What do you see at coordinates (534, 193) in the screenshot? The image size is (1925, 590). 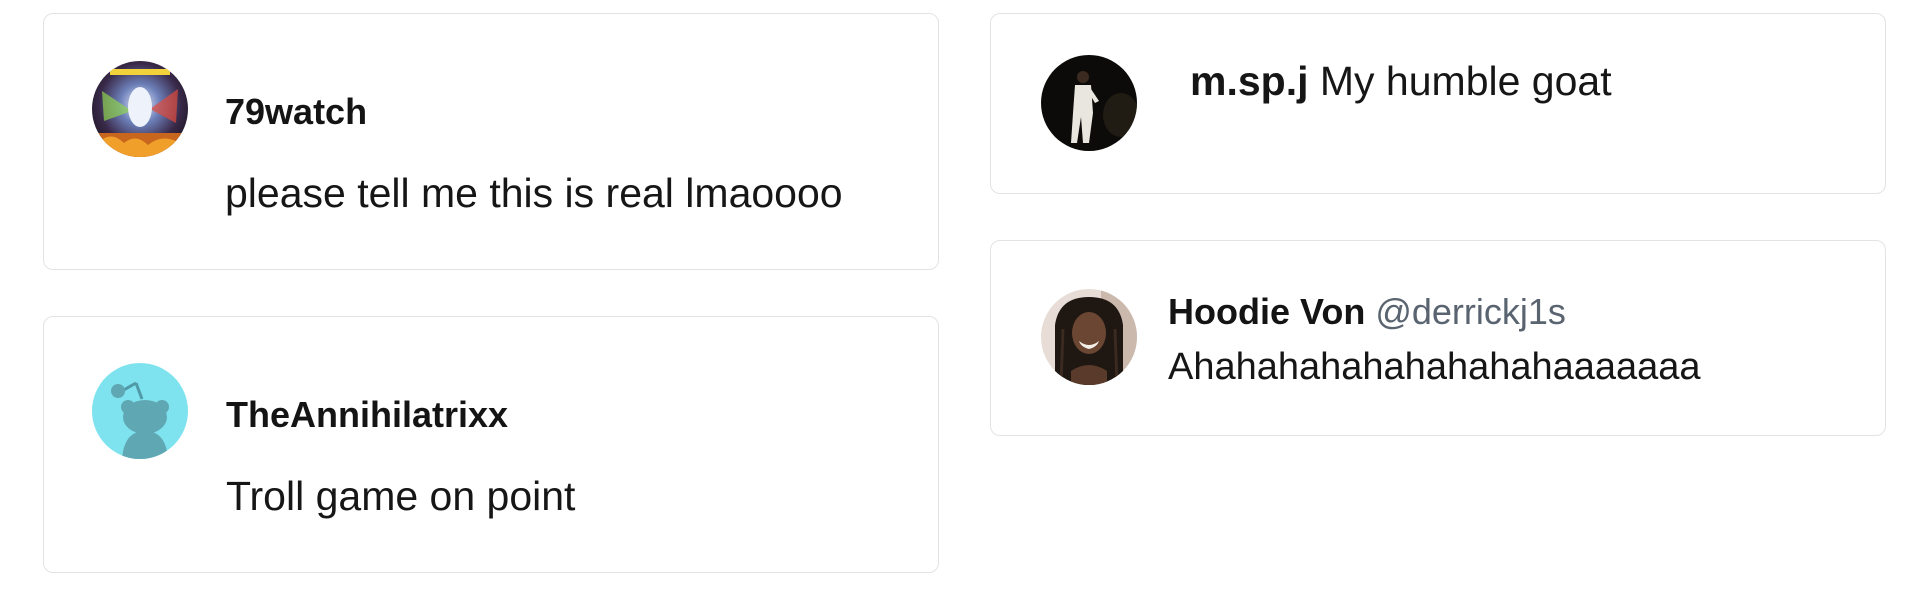 I see `comment-text: please tell me this is real lmaoooo` at bounding box center [534, 193].